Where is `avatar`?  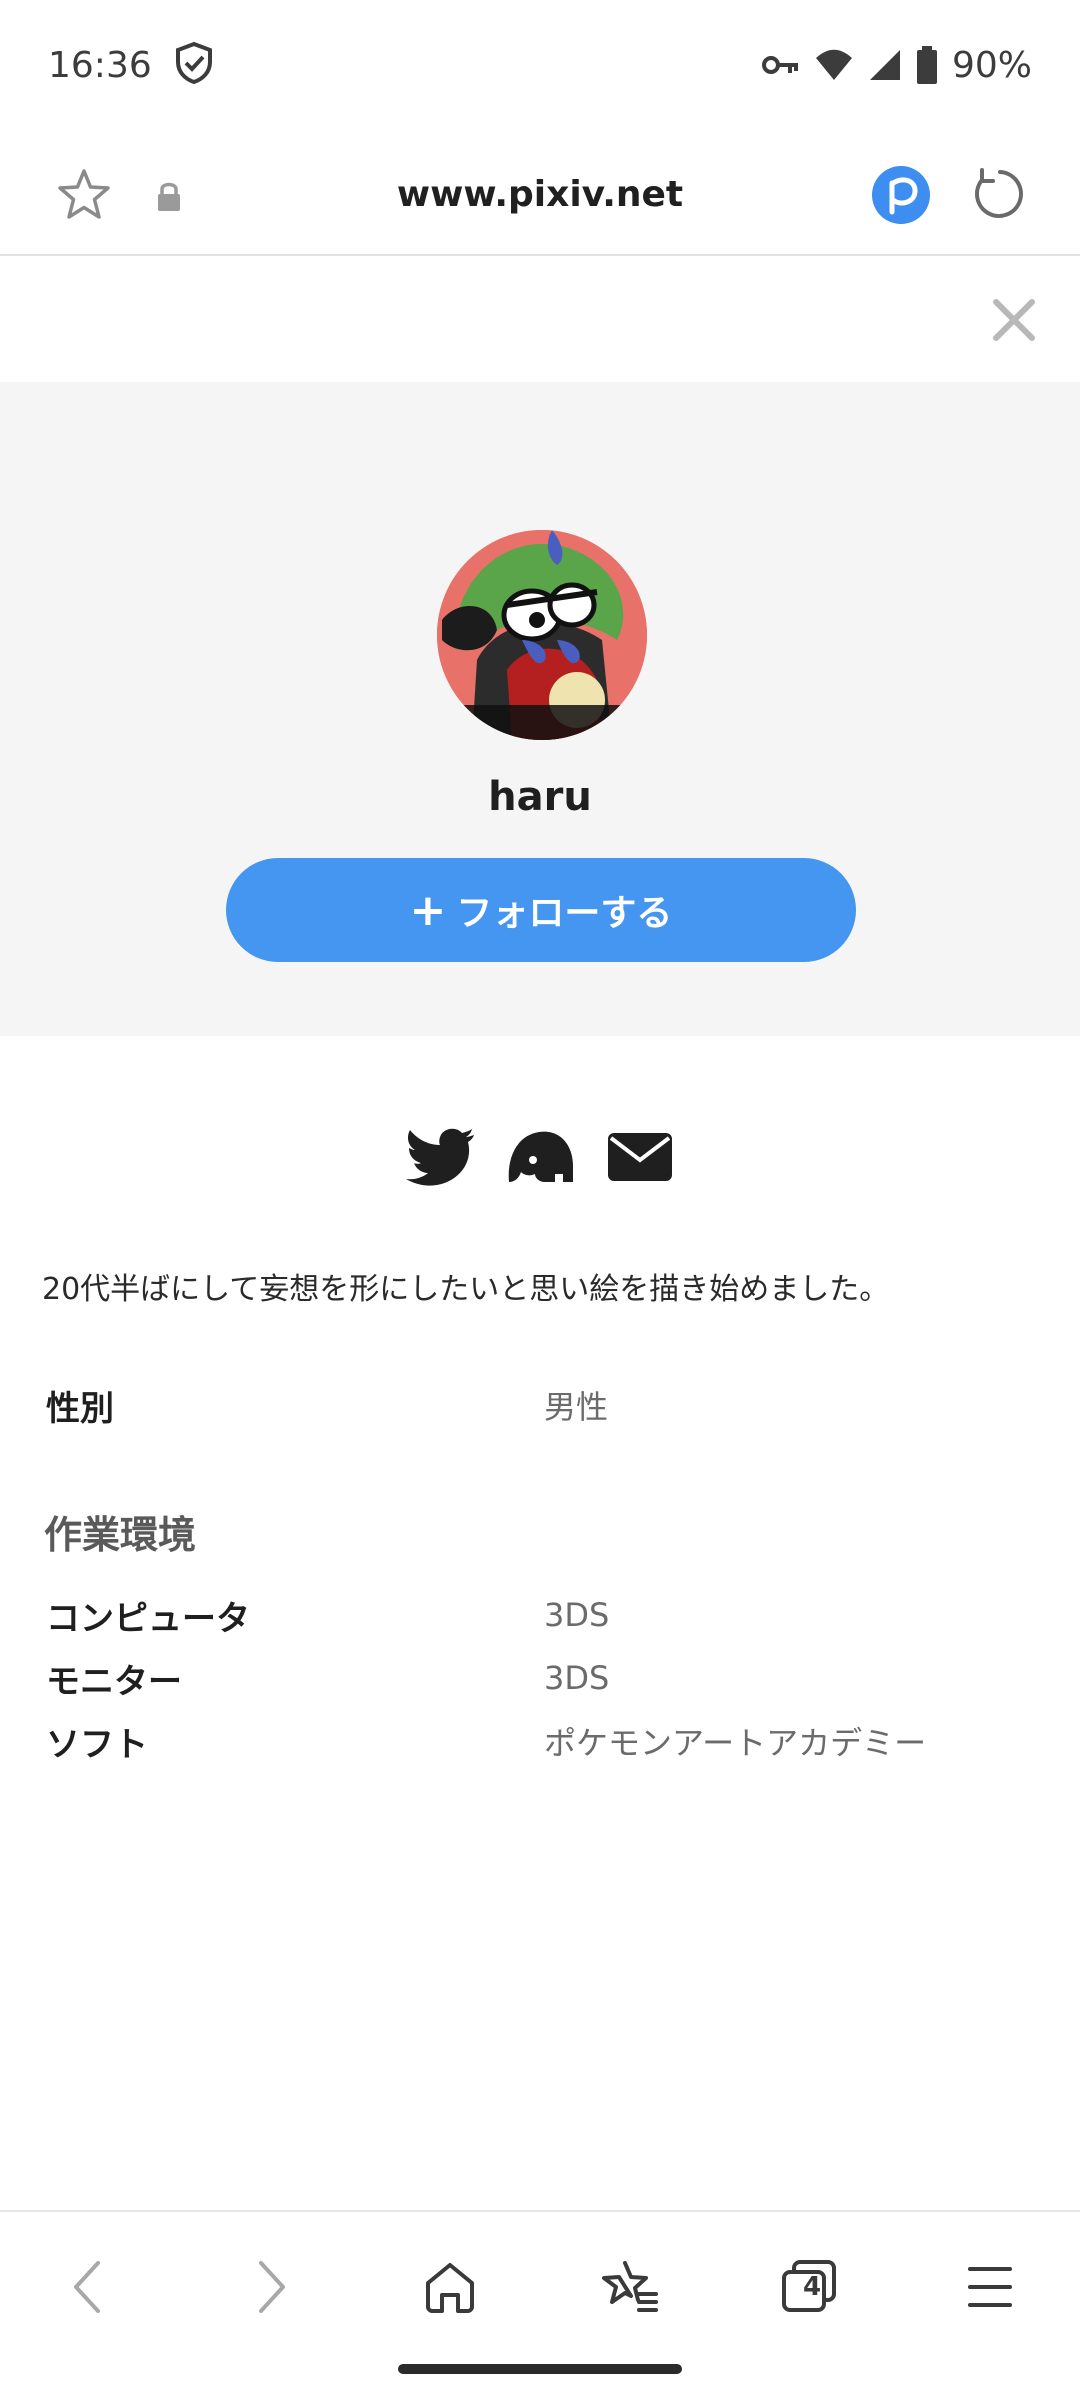 avatar is located at coordinates (542, 635).